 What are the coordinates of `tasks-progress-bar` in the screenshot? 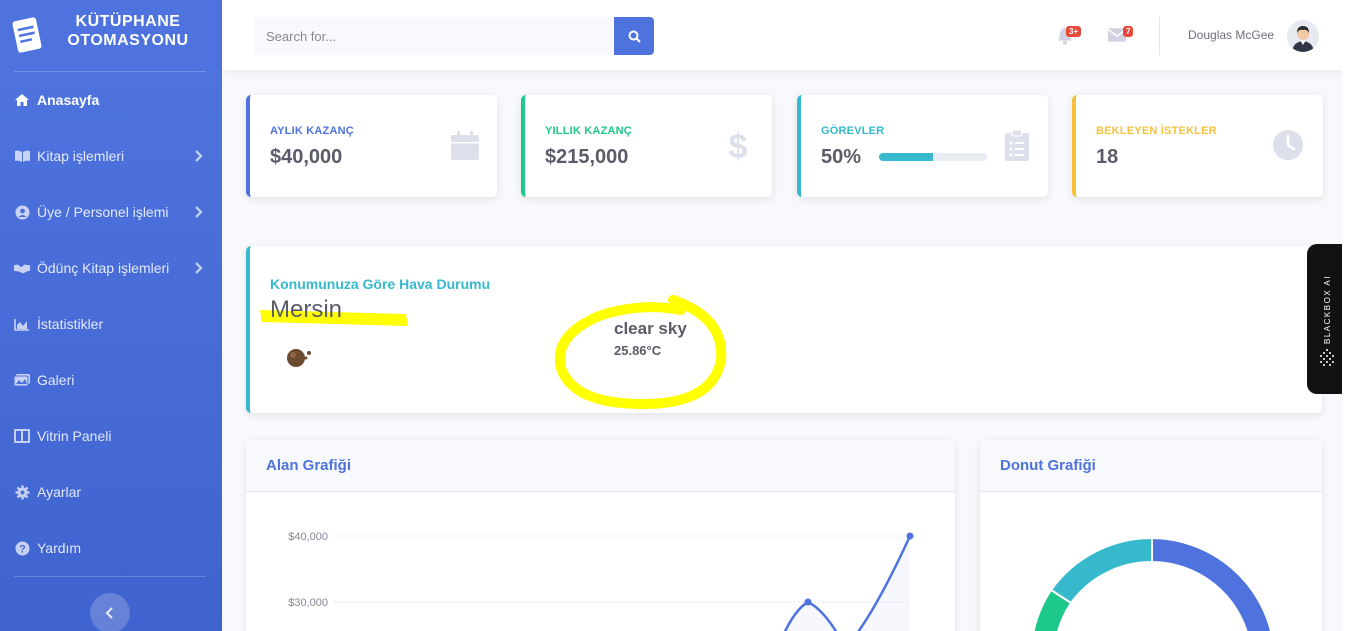 It's located at (933, 157).